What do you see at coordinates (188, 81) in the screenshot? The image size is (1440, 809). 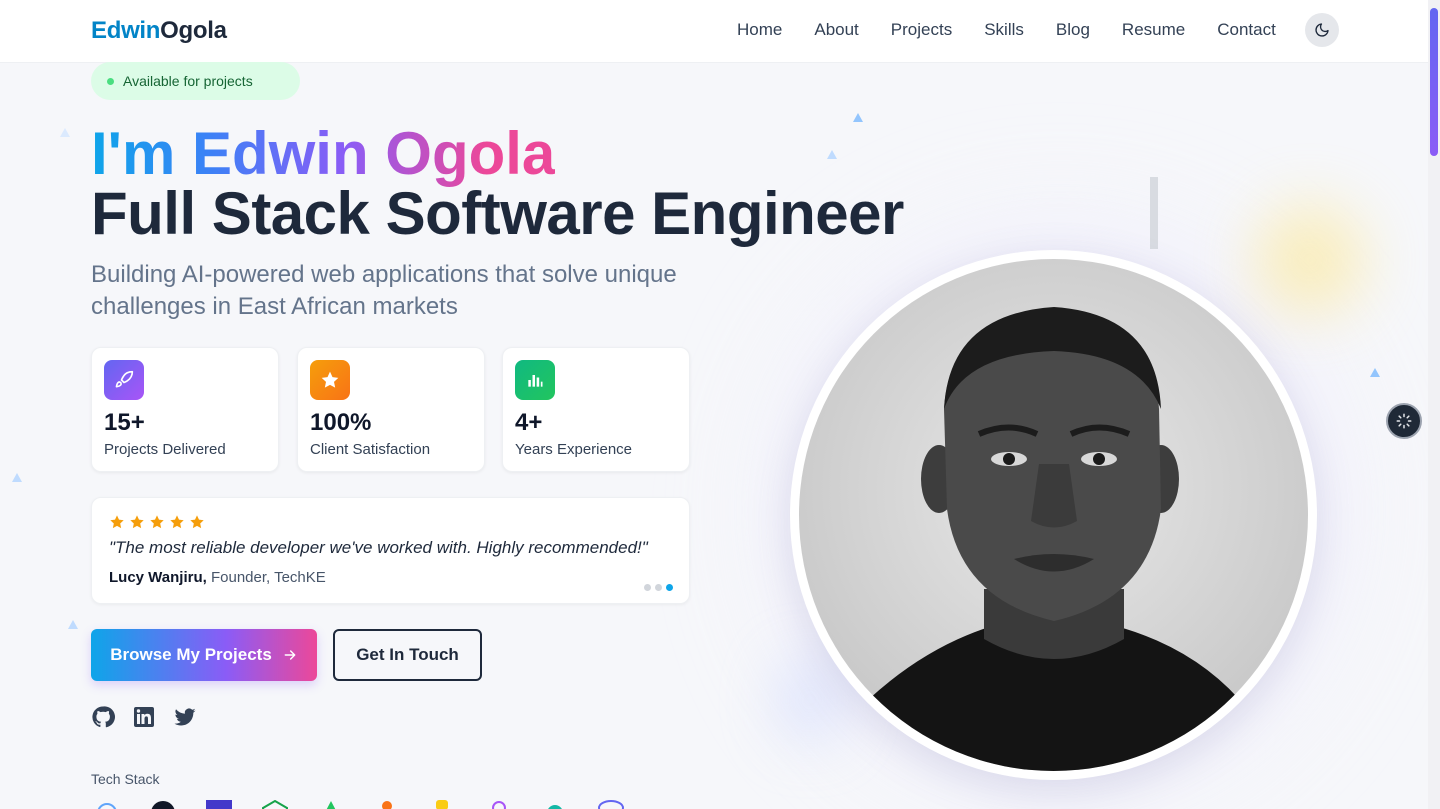 I see `availability-text: Available for projects` at bounding box center [188, 81].